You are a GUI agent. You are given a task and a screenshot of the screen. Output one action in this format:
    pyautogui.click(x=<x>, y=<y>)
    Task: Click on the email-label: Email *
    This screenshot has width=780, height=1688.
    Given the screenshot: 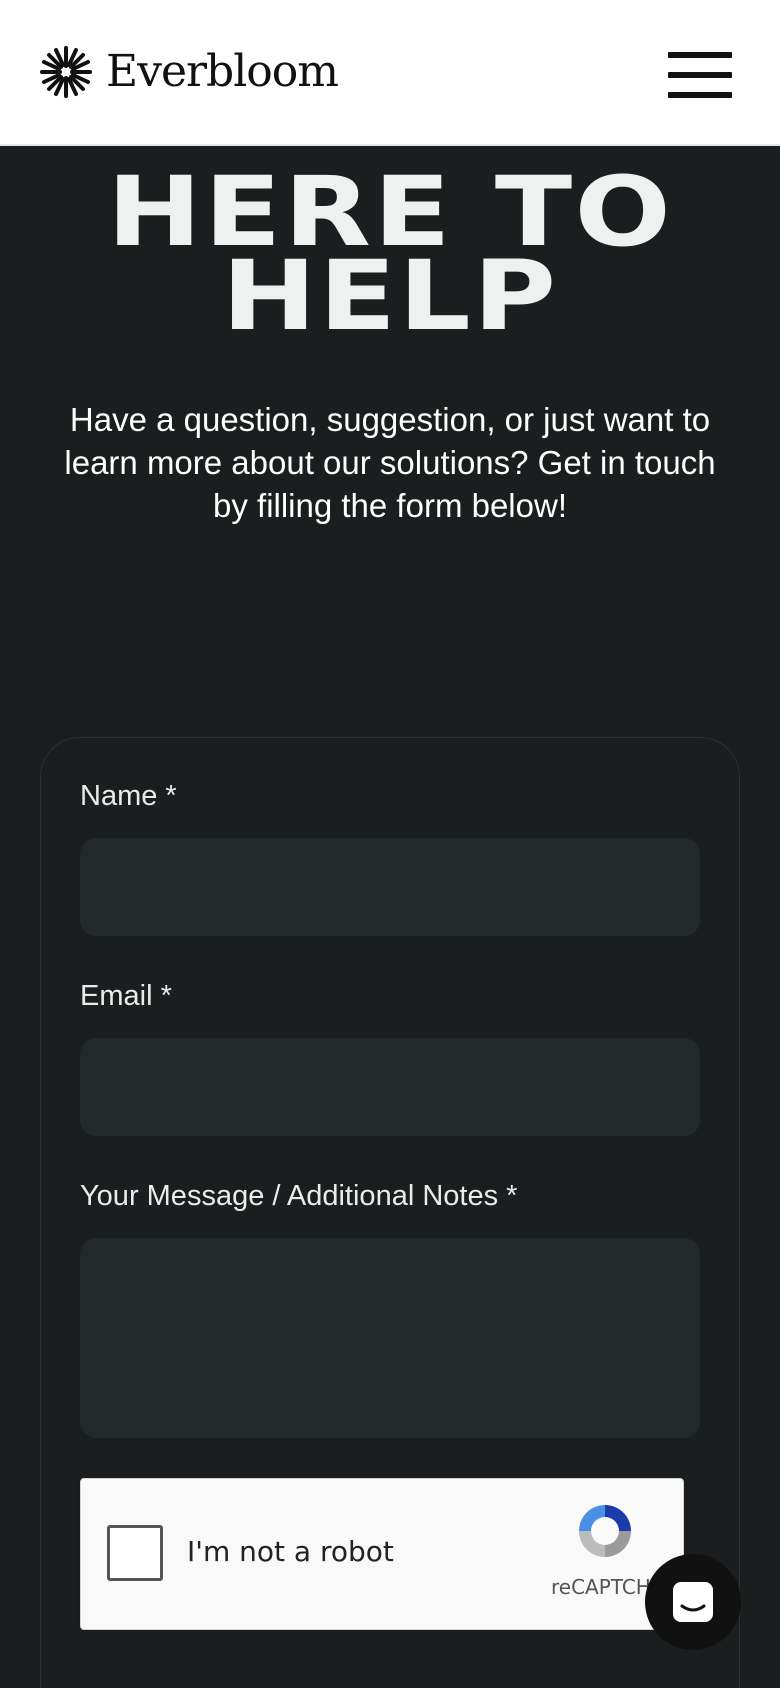 What is the action you would take?
    pyautogui.click(x=126, y=996)
    